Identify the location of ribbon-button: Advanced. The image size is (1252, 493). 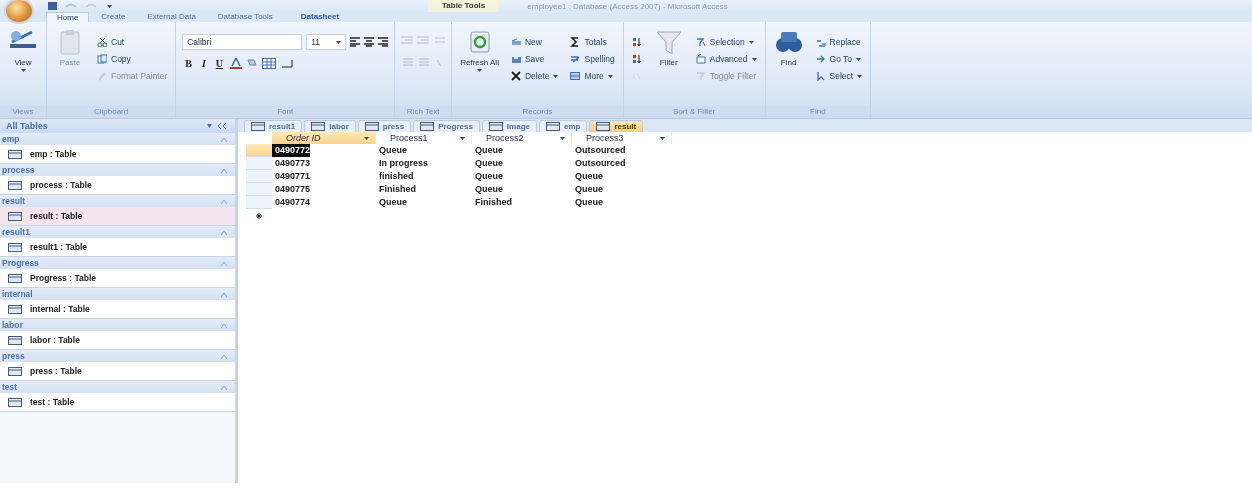
(726, 59).